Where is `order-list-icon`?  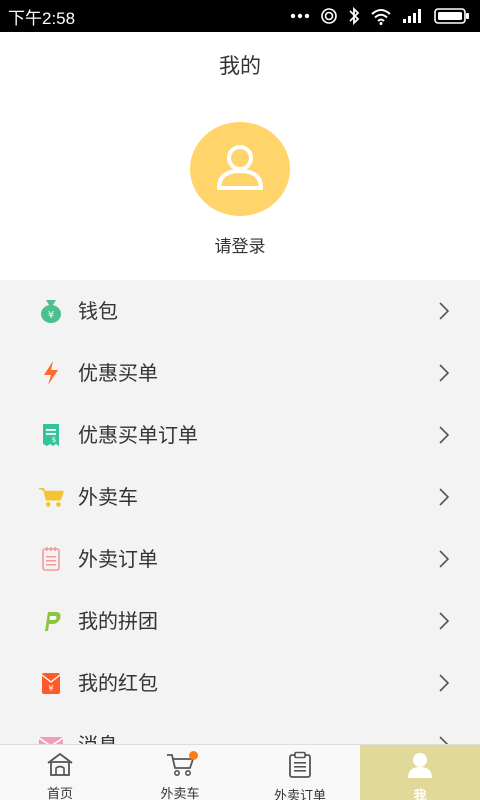 order-list-icon is located at coordinates (51, 559).